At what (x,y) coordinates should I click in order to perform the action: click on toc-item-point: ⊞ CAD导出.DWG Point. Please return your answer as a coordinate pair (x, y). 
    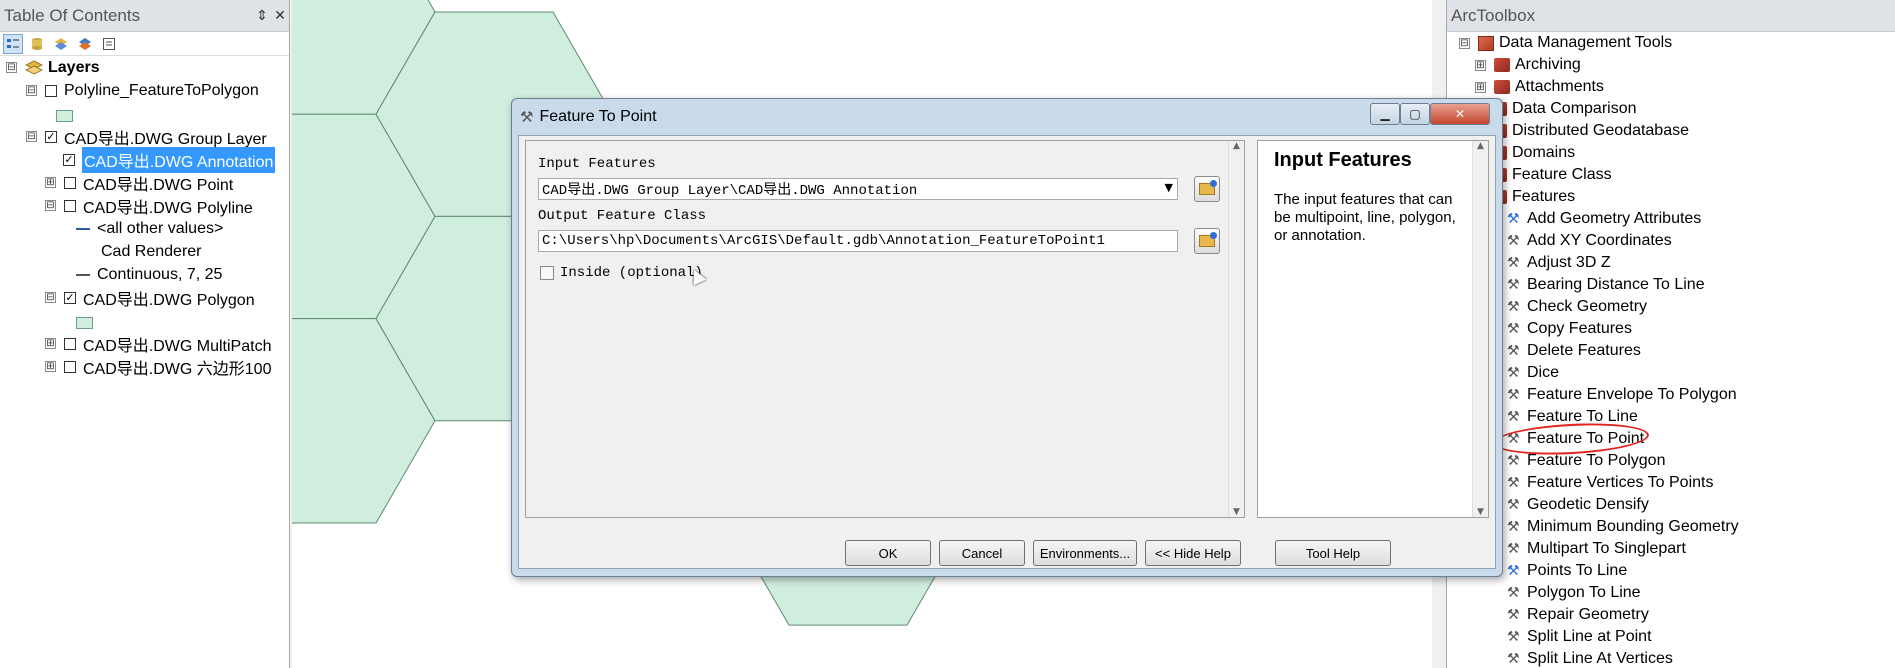
    Looking at the image, I should click on (139, 182).